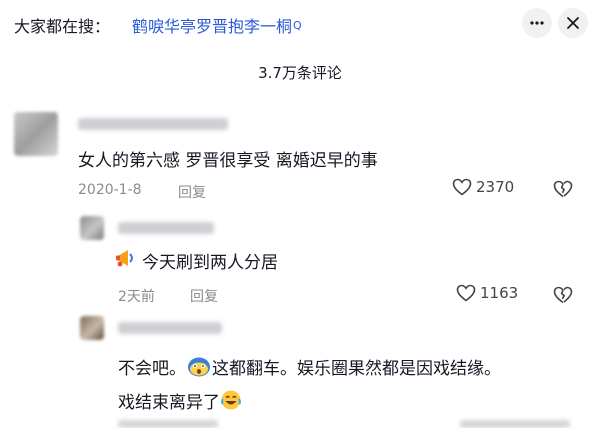  I want to click on shocked-emoji-icon, so click(199, 368).